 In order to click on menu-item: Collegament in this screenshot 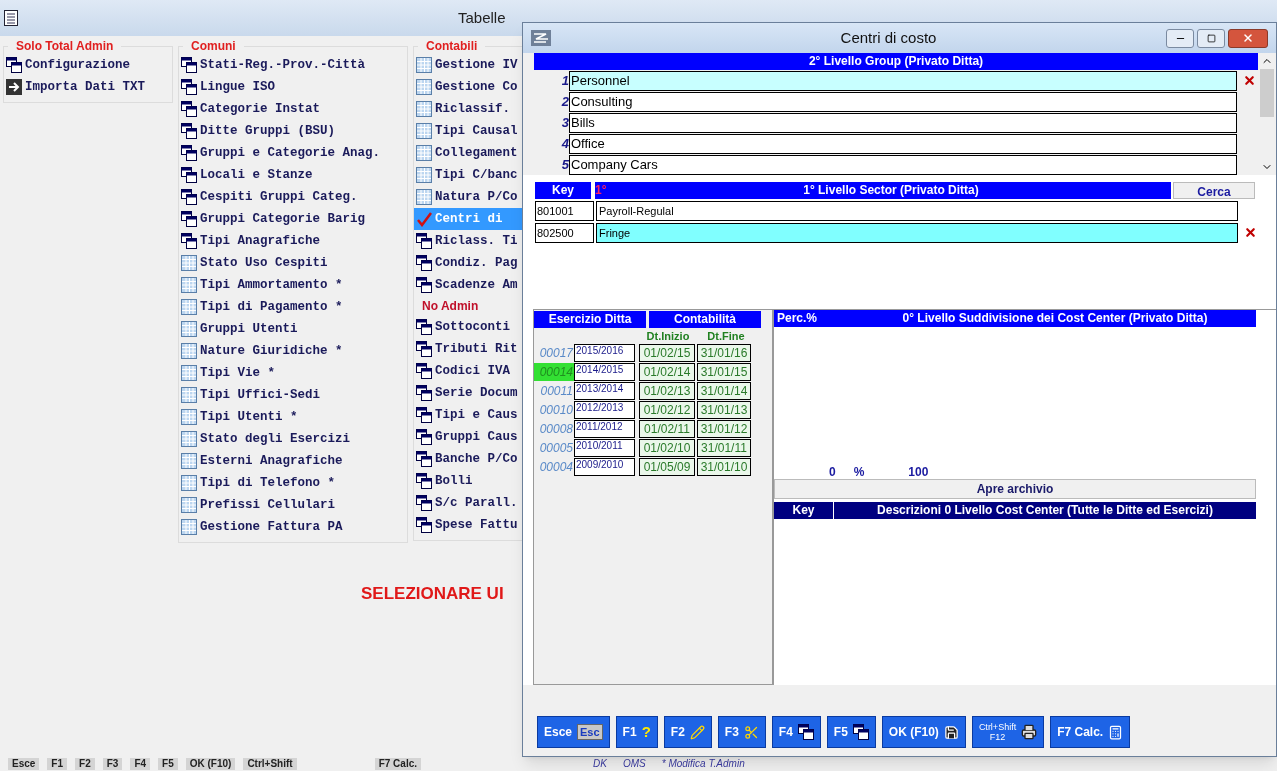, I will do `click(472, 153)`.